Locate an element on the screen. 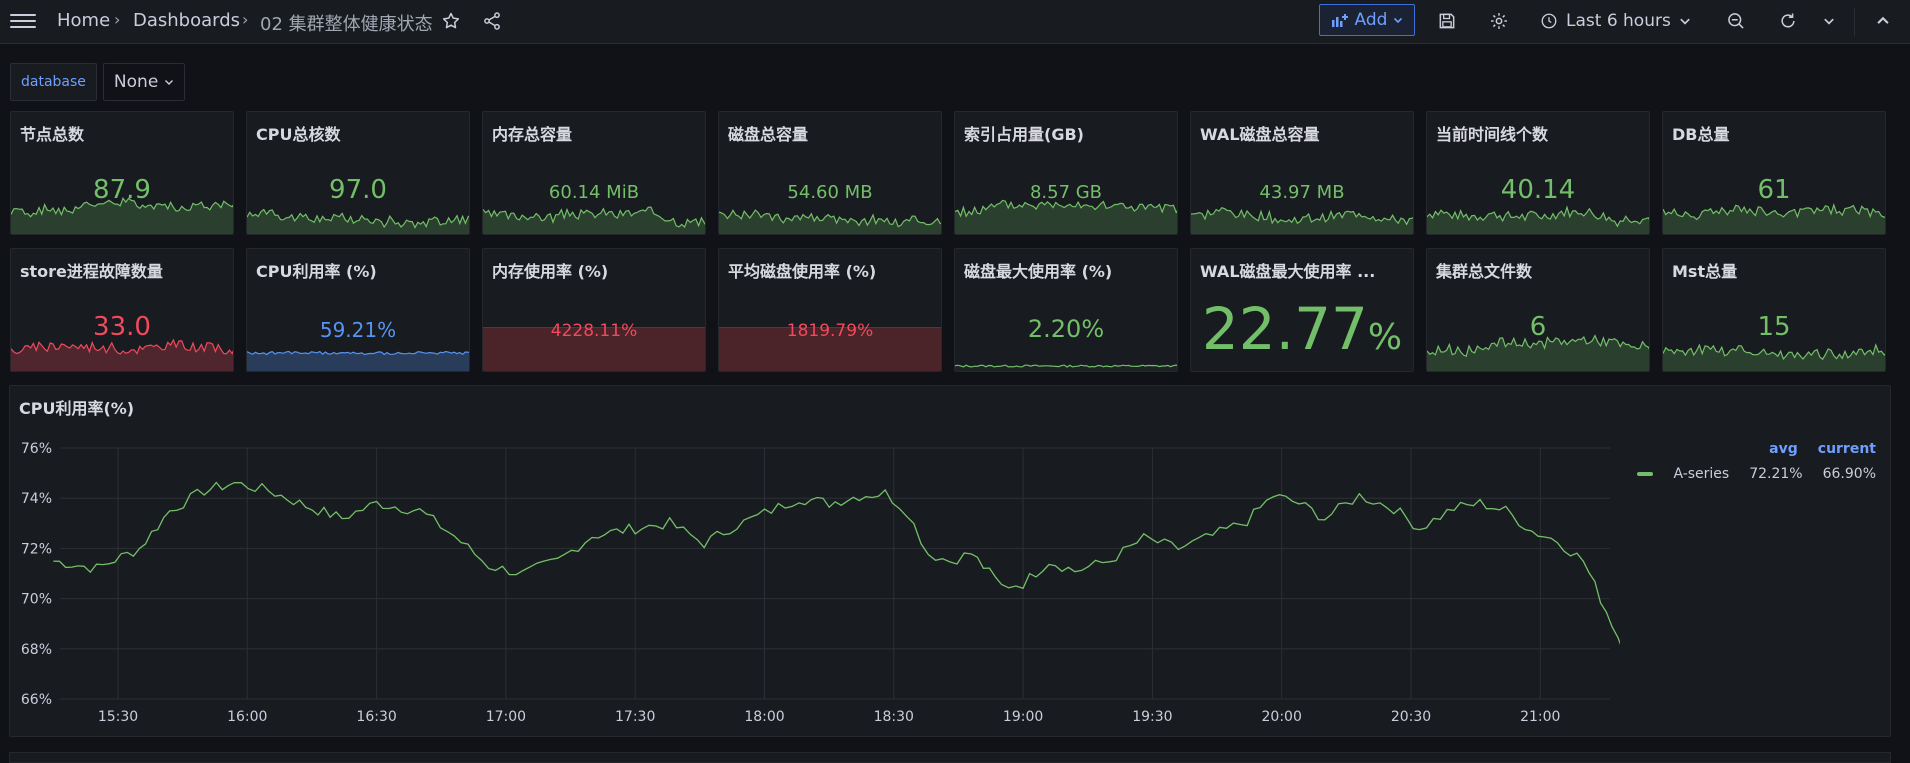 The width and height of the screenshot is (1910, 763). stat-value: 33.0 is located at coordinates (122, 327).